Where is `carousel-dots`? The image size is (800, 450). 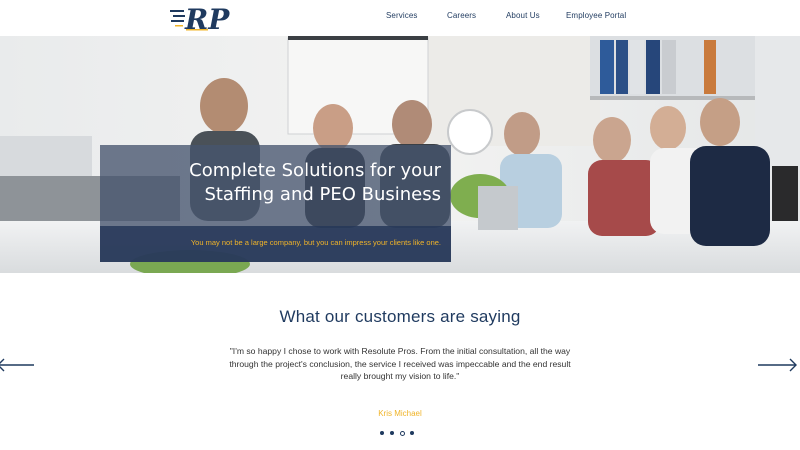
carousel-dots is located at coordinates (400, 434).